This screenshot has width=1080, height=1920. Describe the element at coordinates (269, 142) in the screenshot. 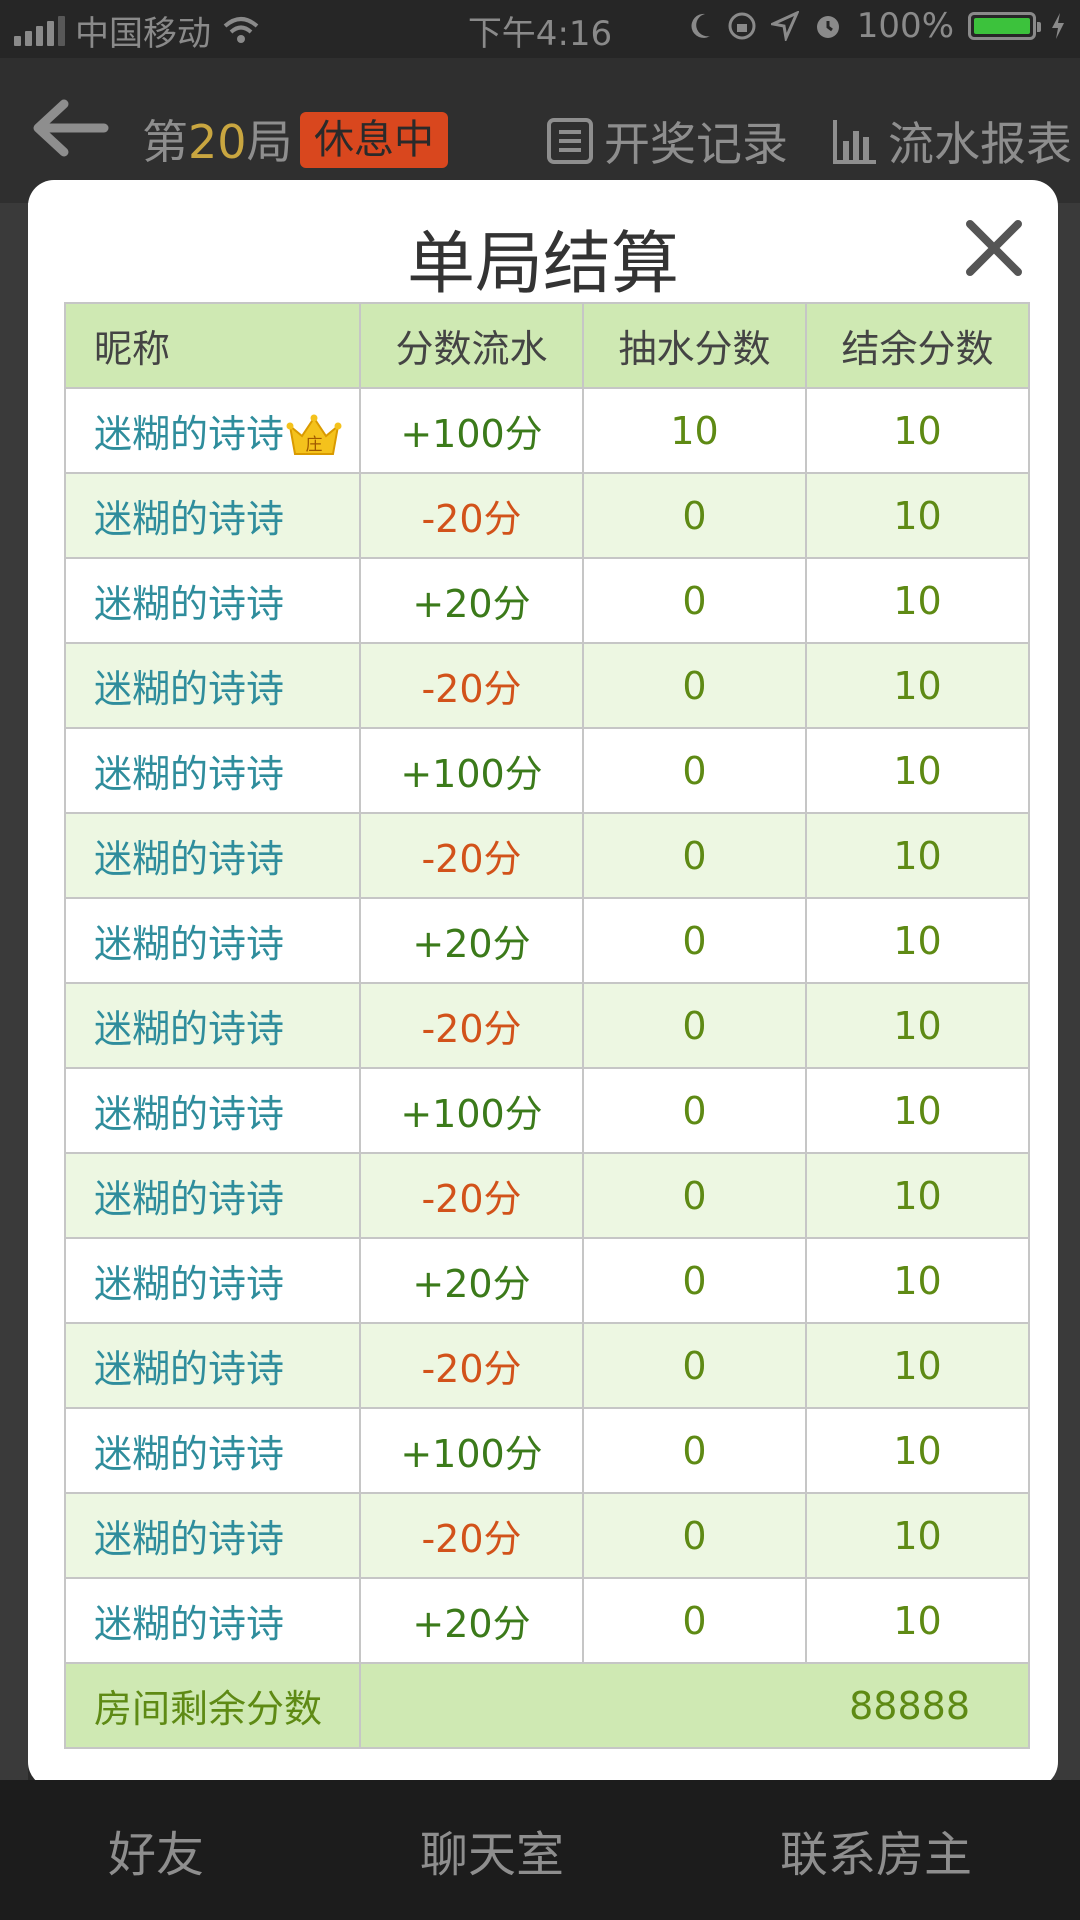

I see `round-suffix: 局` at that location.